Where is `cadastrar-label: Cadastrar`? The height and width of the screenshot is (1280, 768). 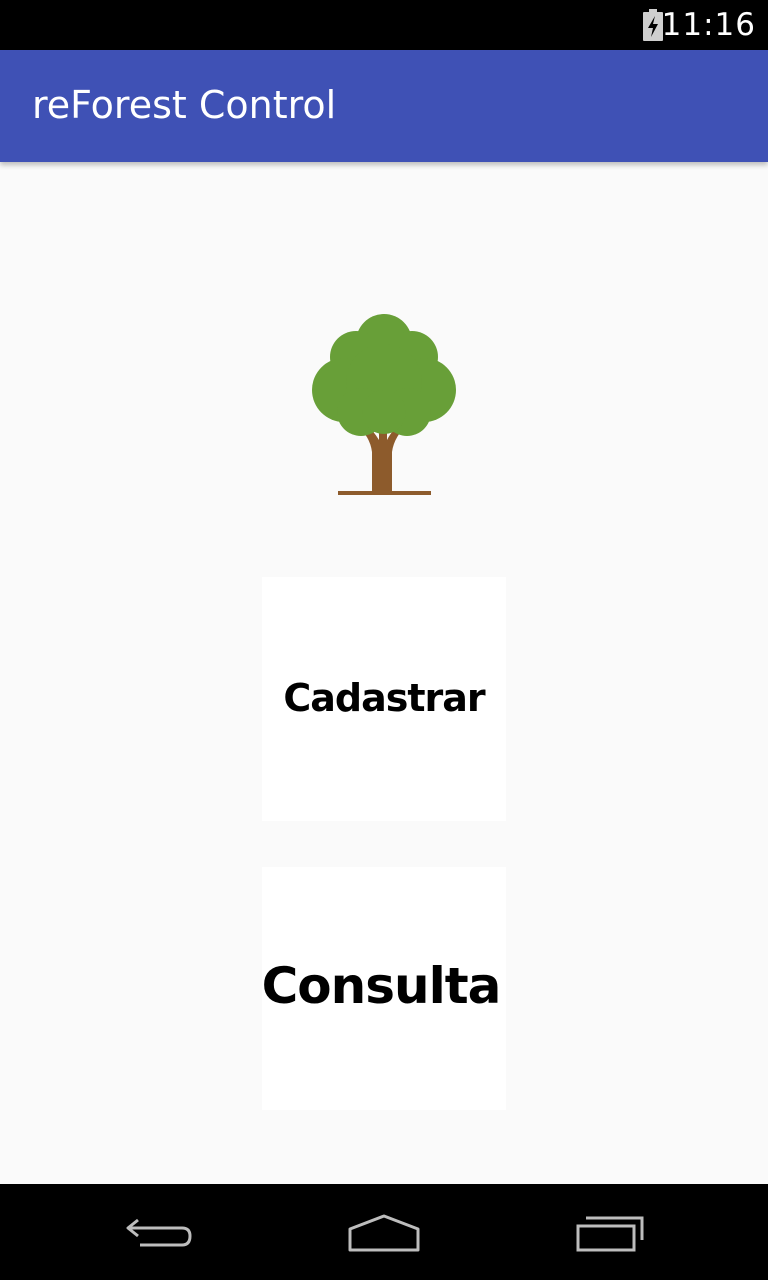
cadastrar-label: Cadastrar is located at coordinates (384, 698).